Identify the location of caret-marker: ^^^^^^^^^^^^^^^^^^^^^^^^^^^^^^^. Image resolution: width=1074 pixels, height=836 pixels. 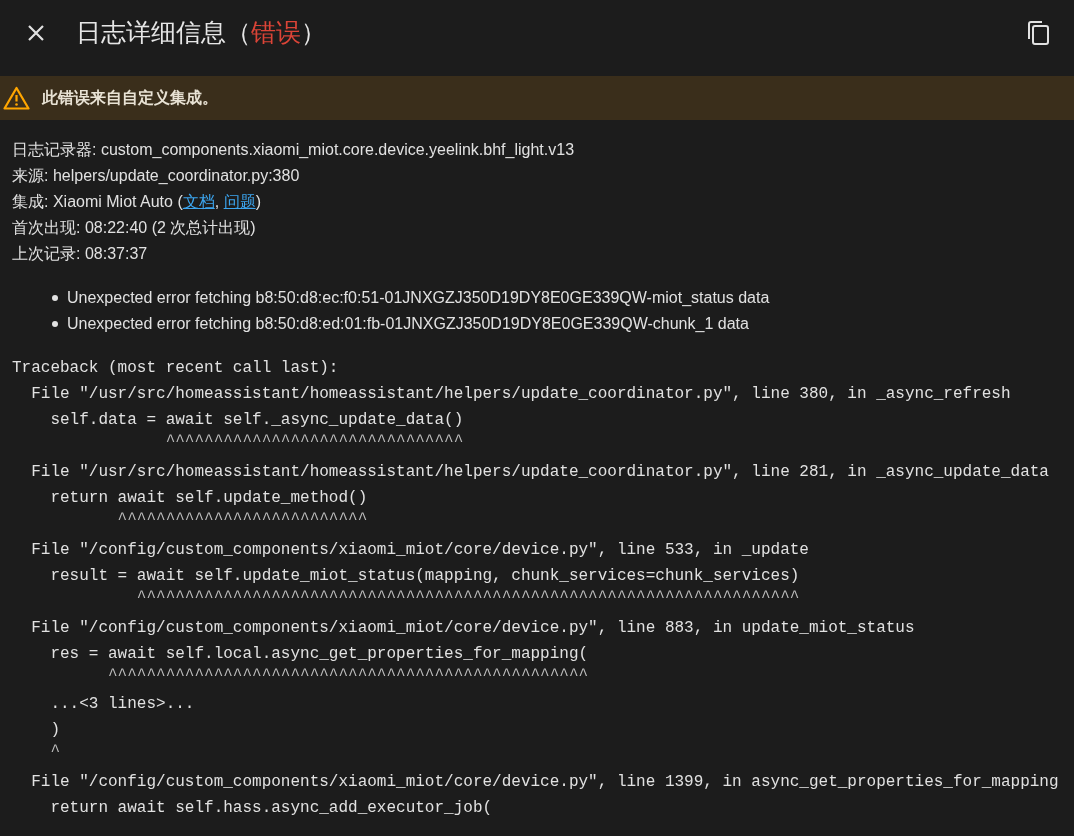
(314, 442).